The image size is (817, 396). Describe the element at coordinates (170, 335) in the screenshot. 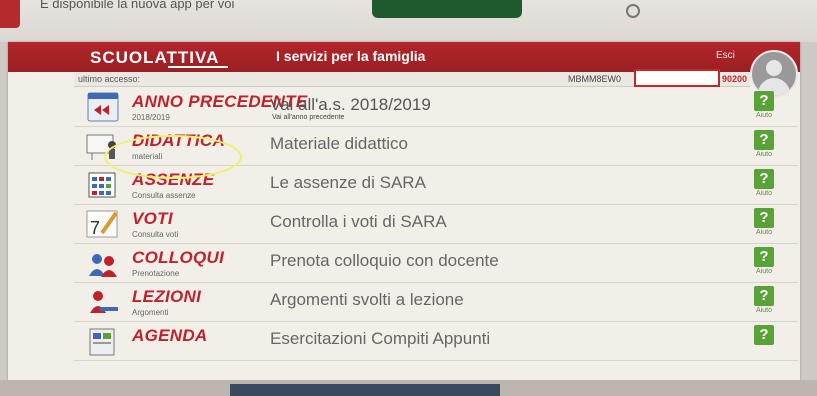

I see `menu-title: AGENDA` at that location.